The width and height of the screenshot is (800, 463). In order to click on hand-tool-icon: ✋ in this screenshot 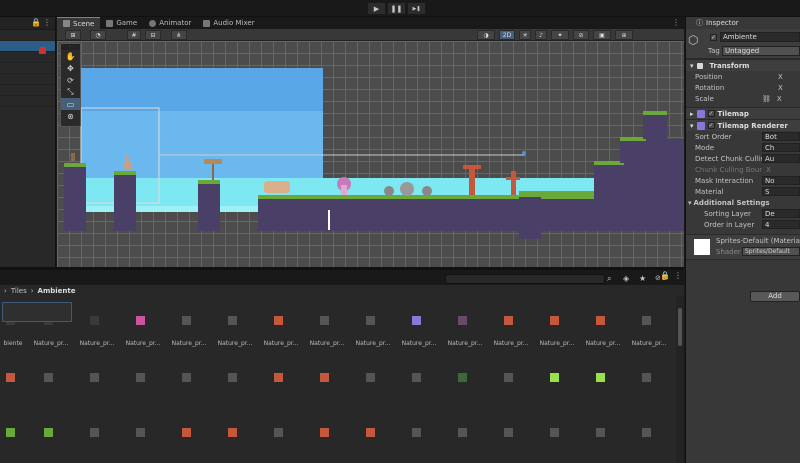, I will do `click(70, 56)`.